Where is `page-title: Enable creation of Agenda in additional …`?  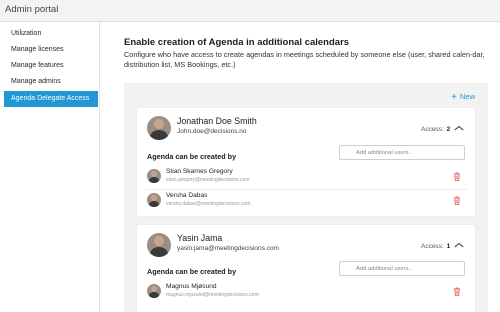
page-title: Enable creation of Agenda in additional … is located at coordinates (237, 42).